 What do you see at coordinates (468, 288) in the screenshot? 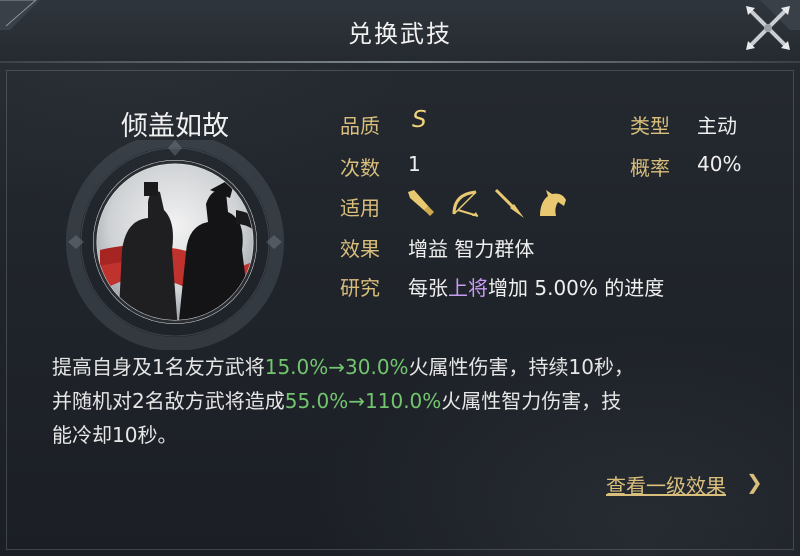
I see `research-highlight: 上将` at bounding box center [468, 288].